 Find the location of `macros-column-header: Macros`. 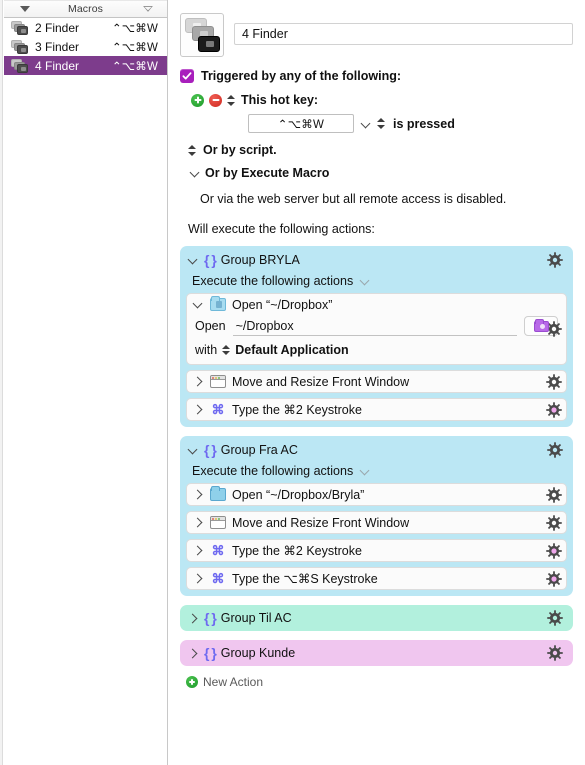

macros-column-header: Macros is located at coordinates (85, 9).